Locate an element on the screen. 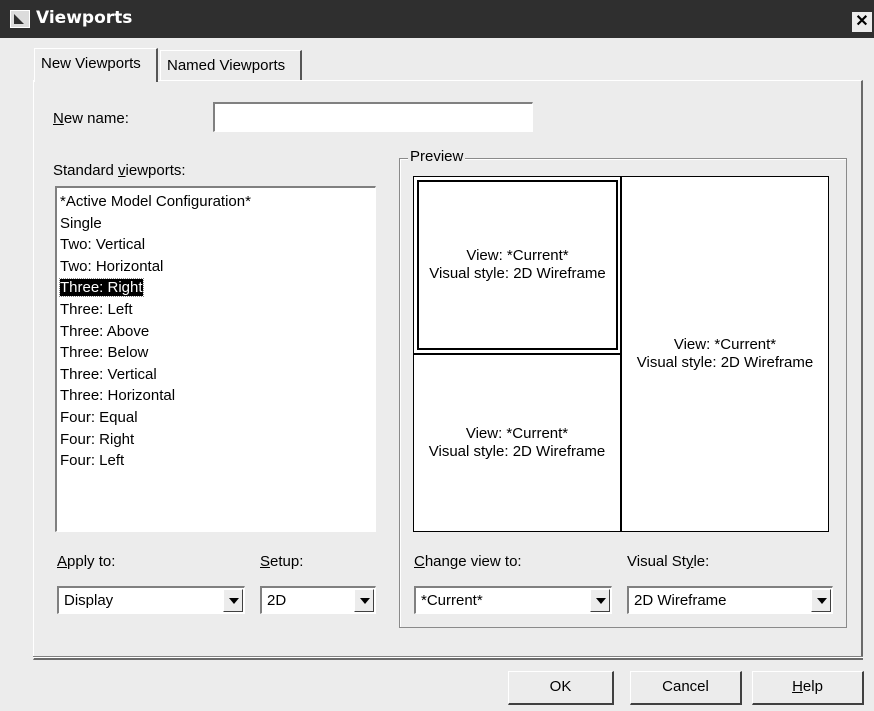 The image size is (874, 711). list-item-selected: Three: Right is located at coordinates (216, 288).